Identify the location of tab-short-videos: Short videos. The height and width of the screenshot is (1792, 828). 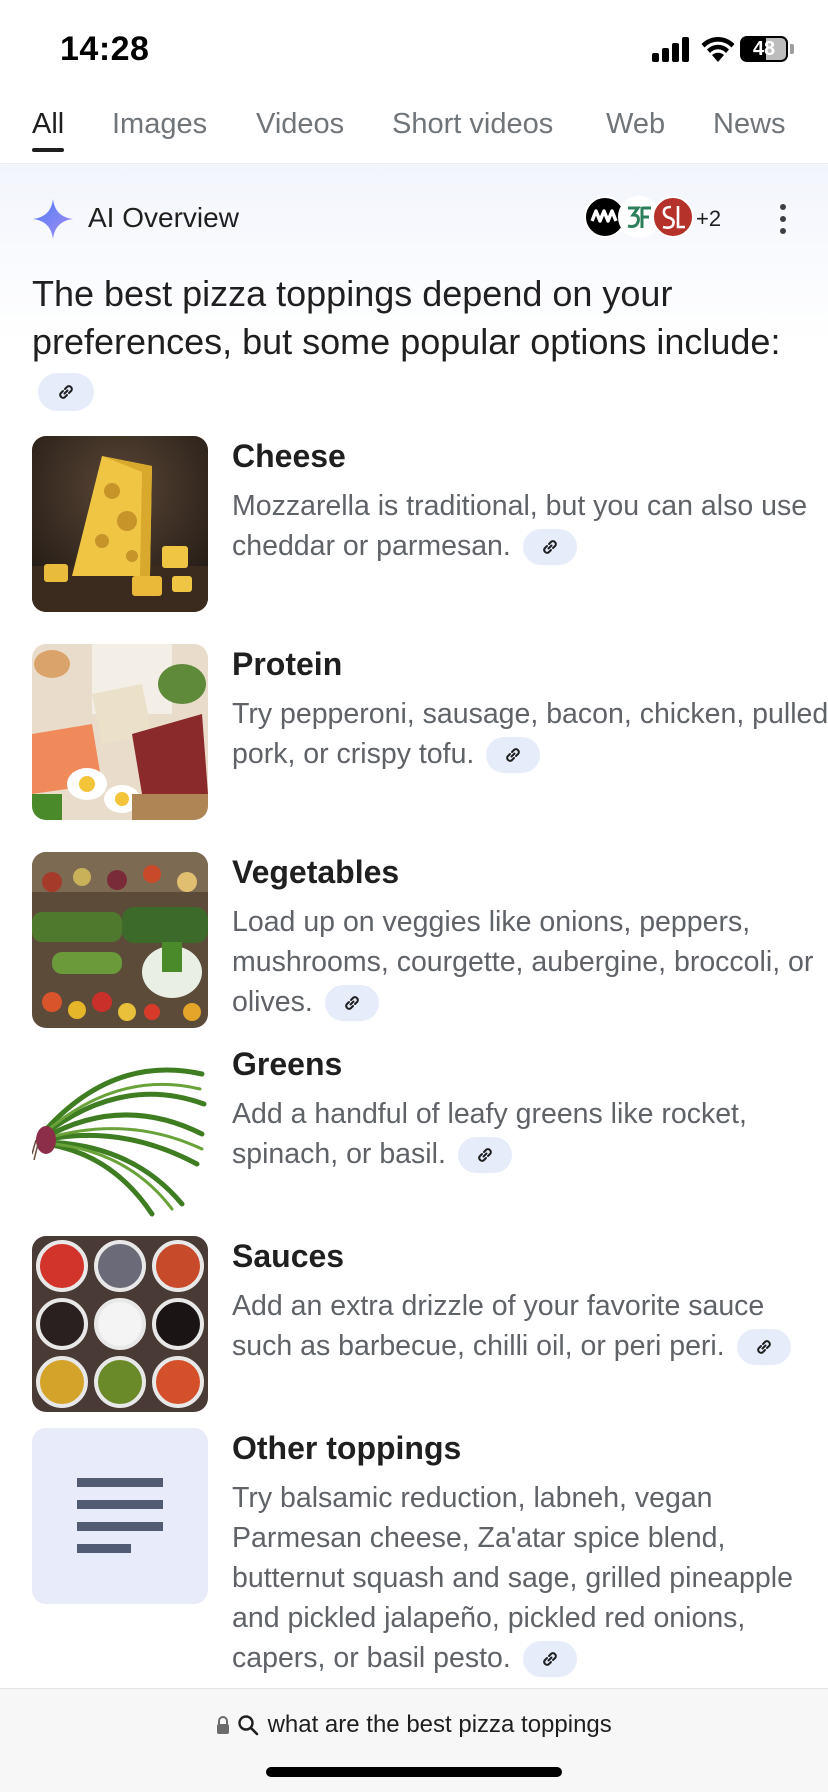
(472, 129).